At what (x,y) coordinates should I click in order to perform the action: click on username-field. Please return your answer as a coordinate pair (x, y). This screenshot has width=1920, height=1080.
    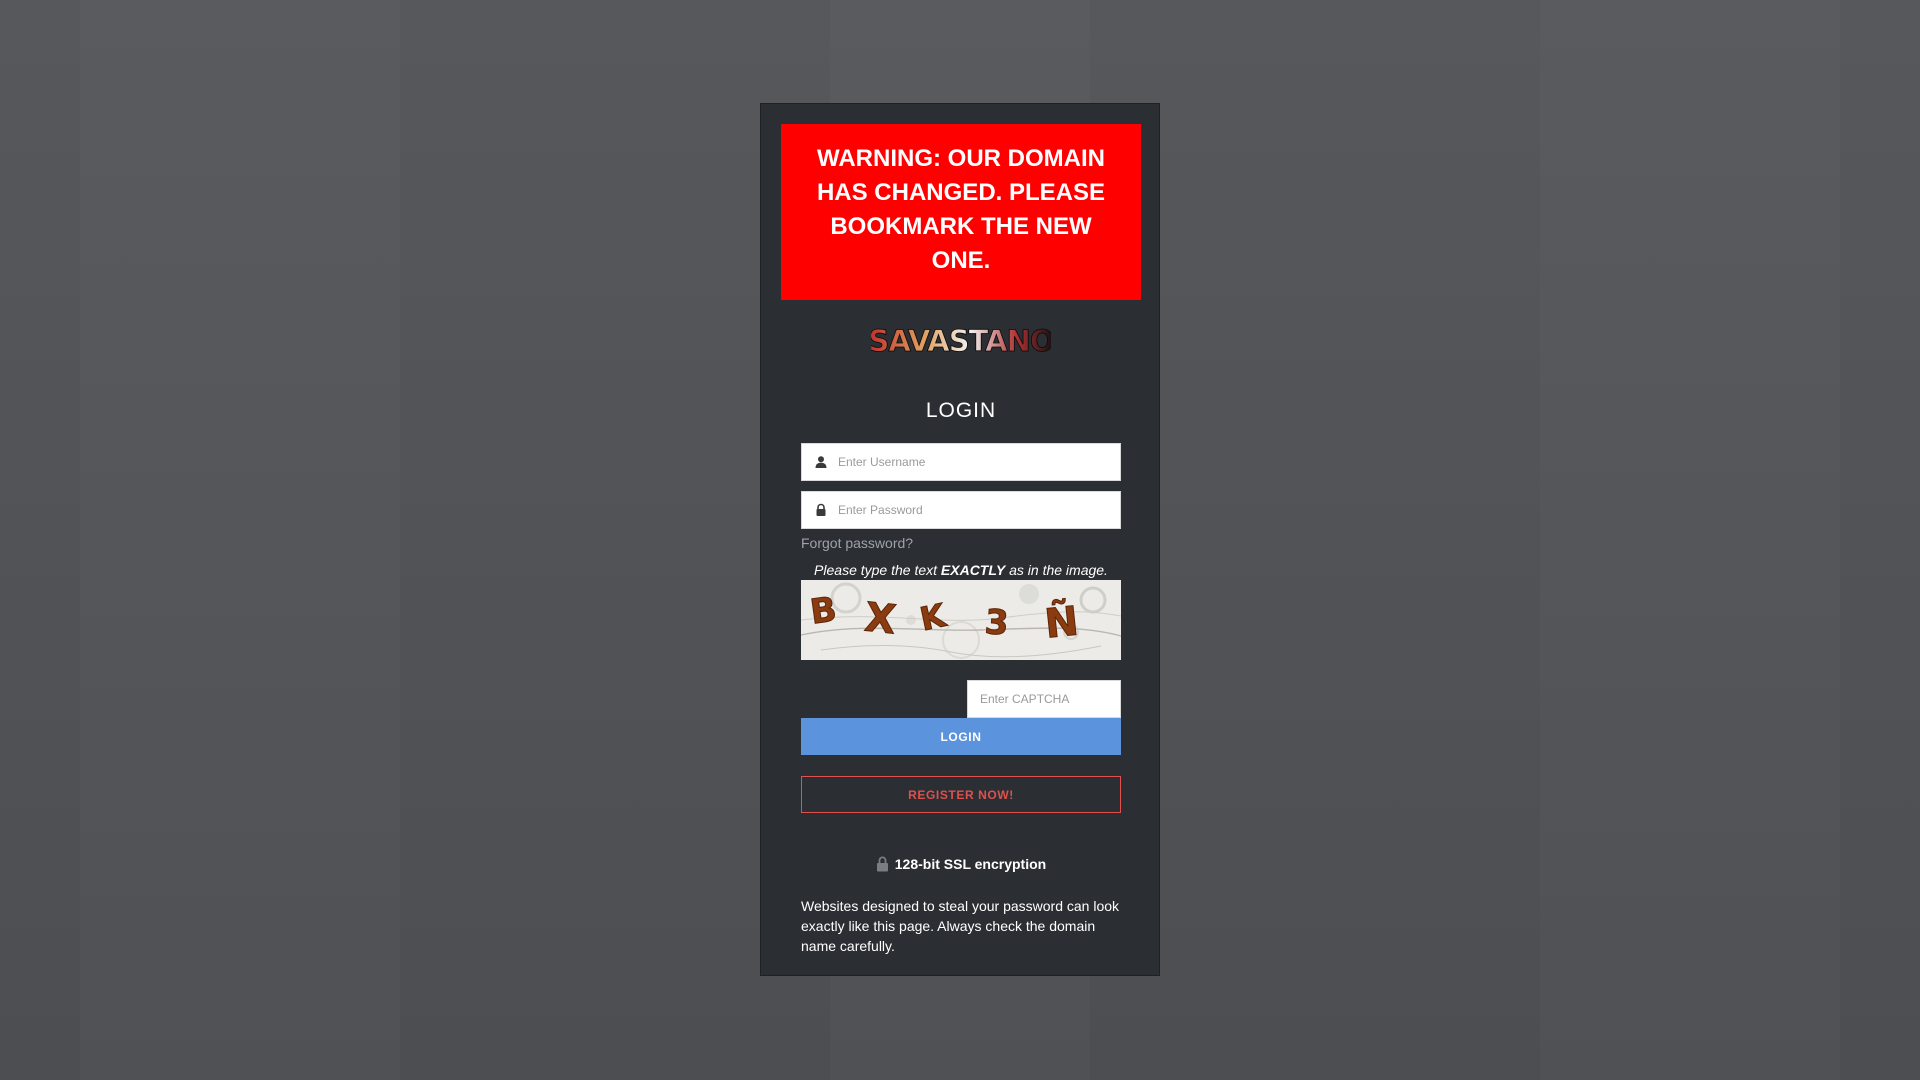
    Looking at the image, I should click on (961, 462).